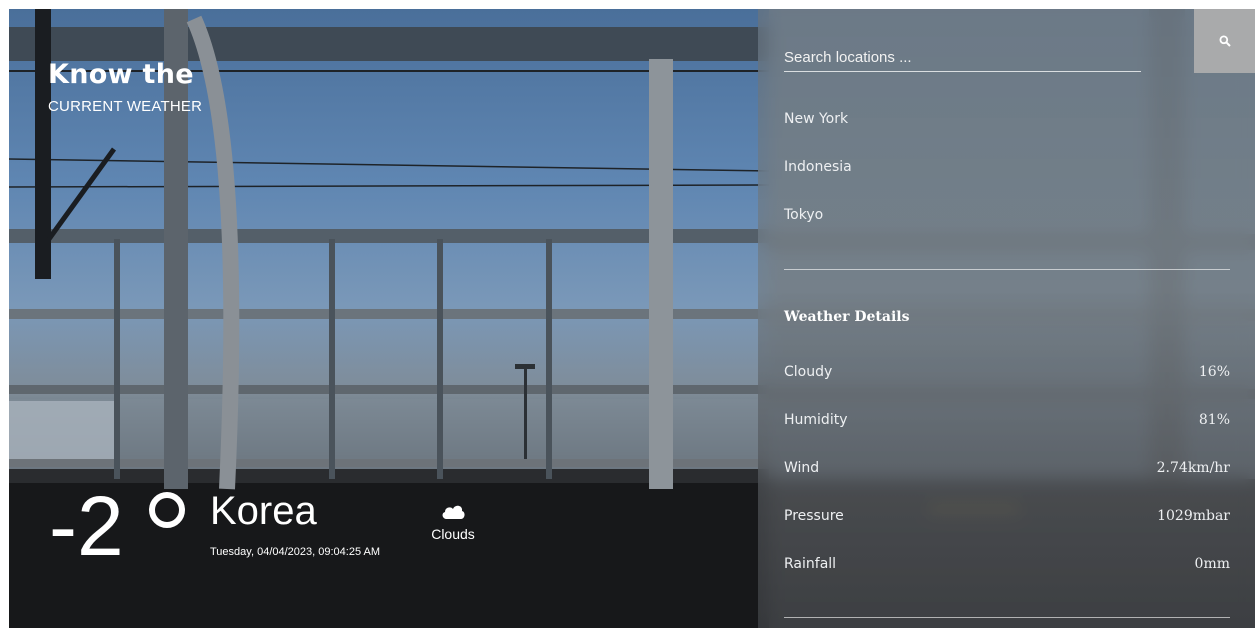 Image resolution: width=1255 pixels, height=628 pixels. What do you see at coordinates (814, 516) in the screenshot?
I see `detail-label: Pressure` at bounding box center [814, 516].